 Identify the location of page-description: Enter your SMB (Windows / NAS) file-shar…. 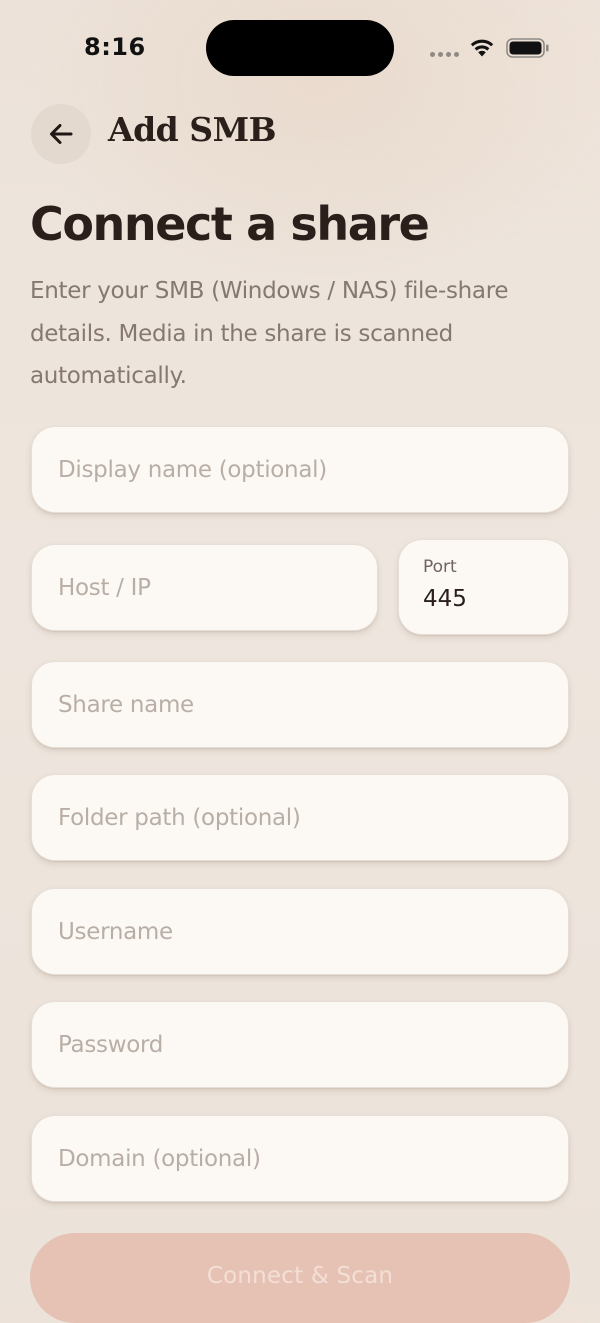
(269, 333).